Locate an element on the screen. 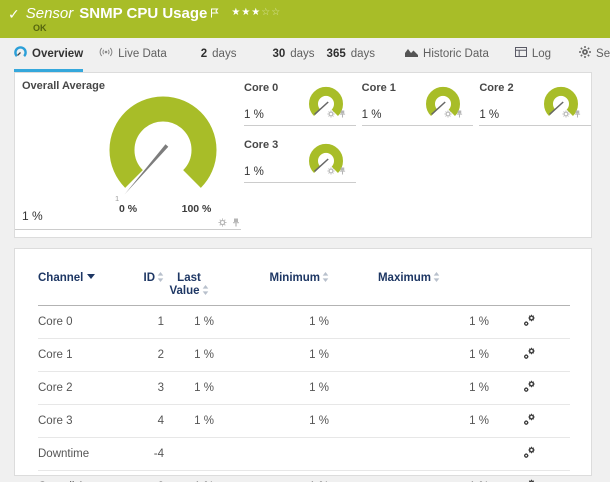 Image resolution: width=610 pixels, height=482 pixels. channel-name: Core 1 is located at coordinates (89, 355).